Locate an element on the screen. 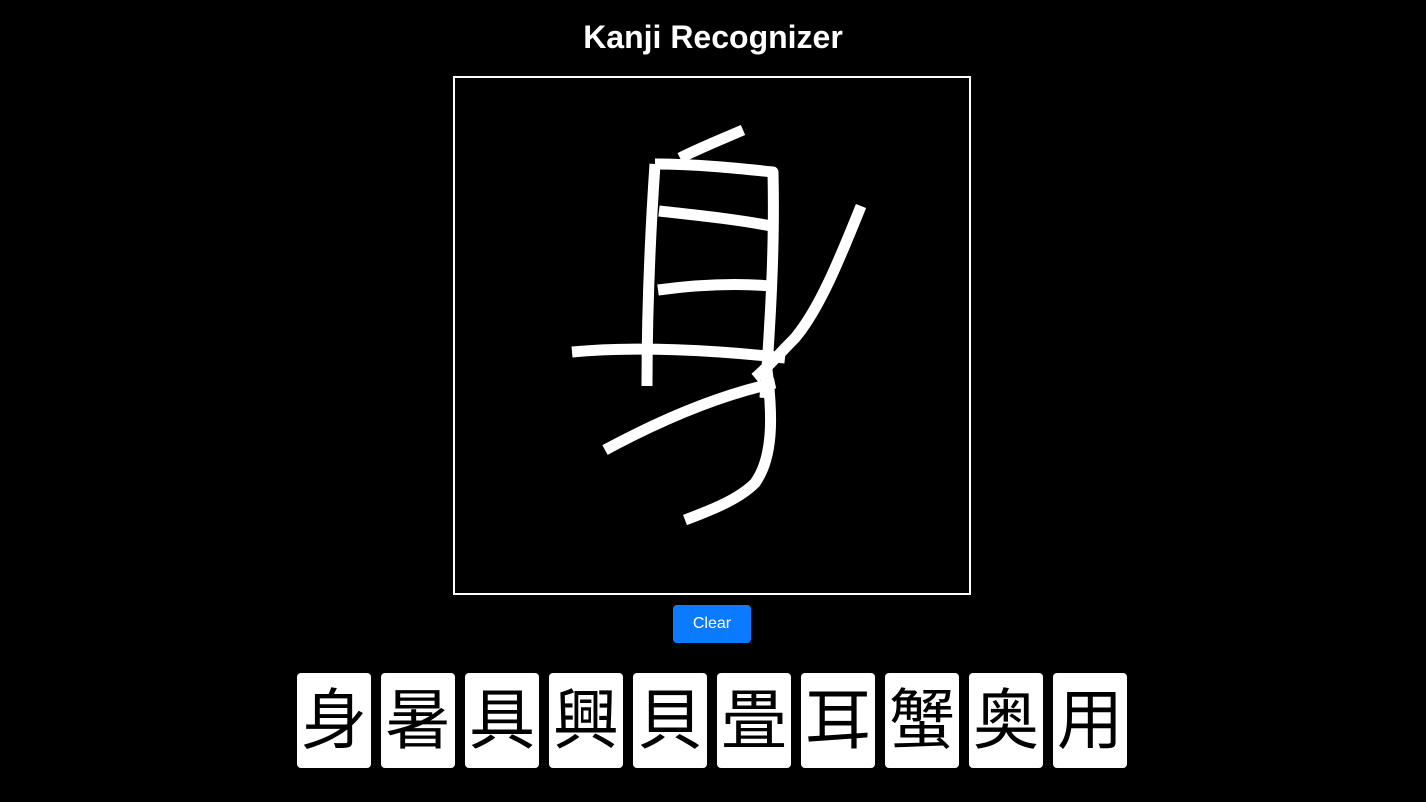  candidate-kanji: 興 is located at coordinates (586, 720).